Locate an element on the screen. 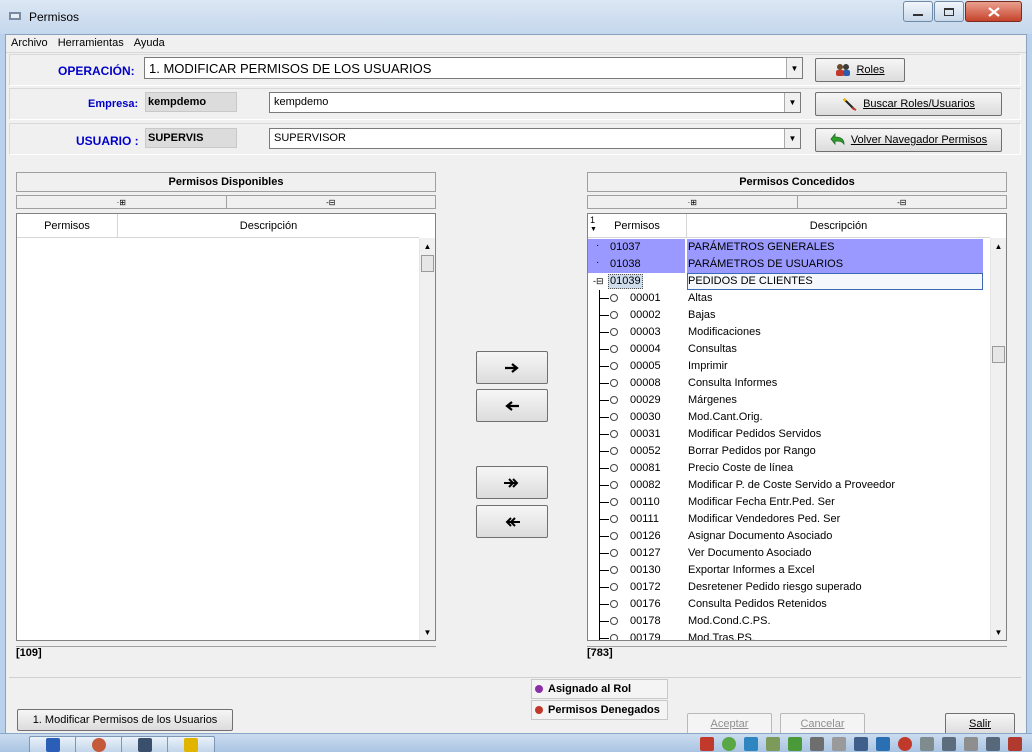  tree-row: 00179 Mod.Tras.PS. is located at coordinates (788, 635).